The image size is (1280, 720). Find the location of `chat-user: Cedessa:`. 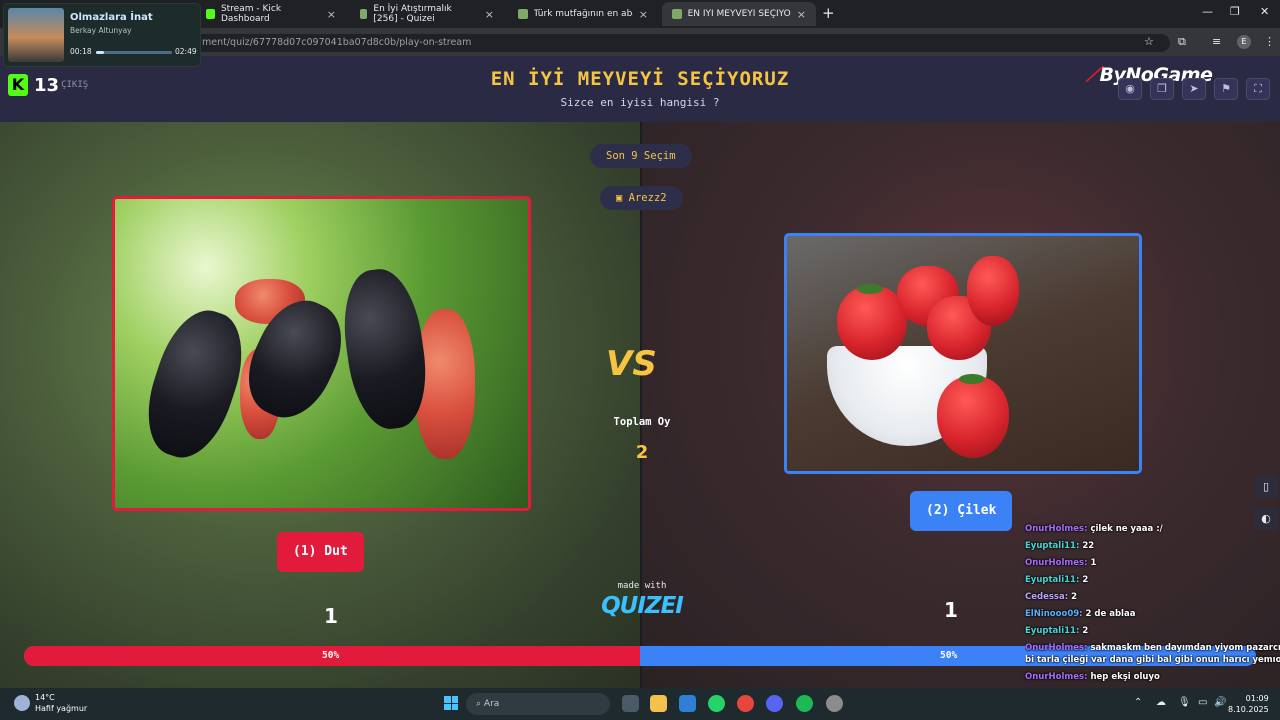

chat-user: Cedessa: is located at coordinates (1047, 597).